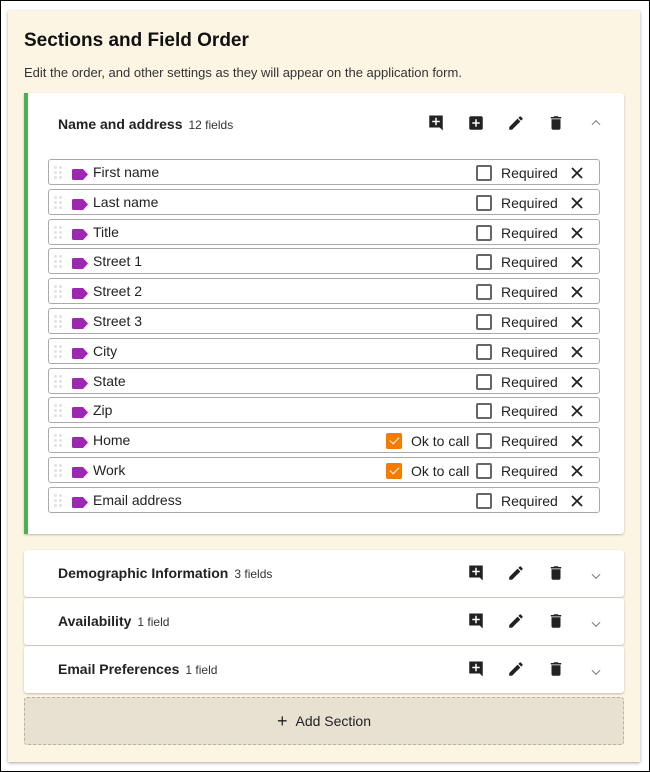  I want to click on section-title: Email Preferences 1 field, so click(137, 669).